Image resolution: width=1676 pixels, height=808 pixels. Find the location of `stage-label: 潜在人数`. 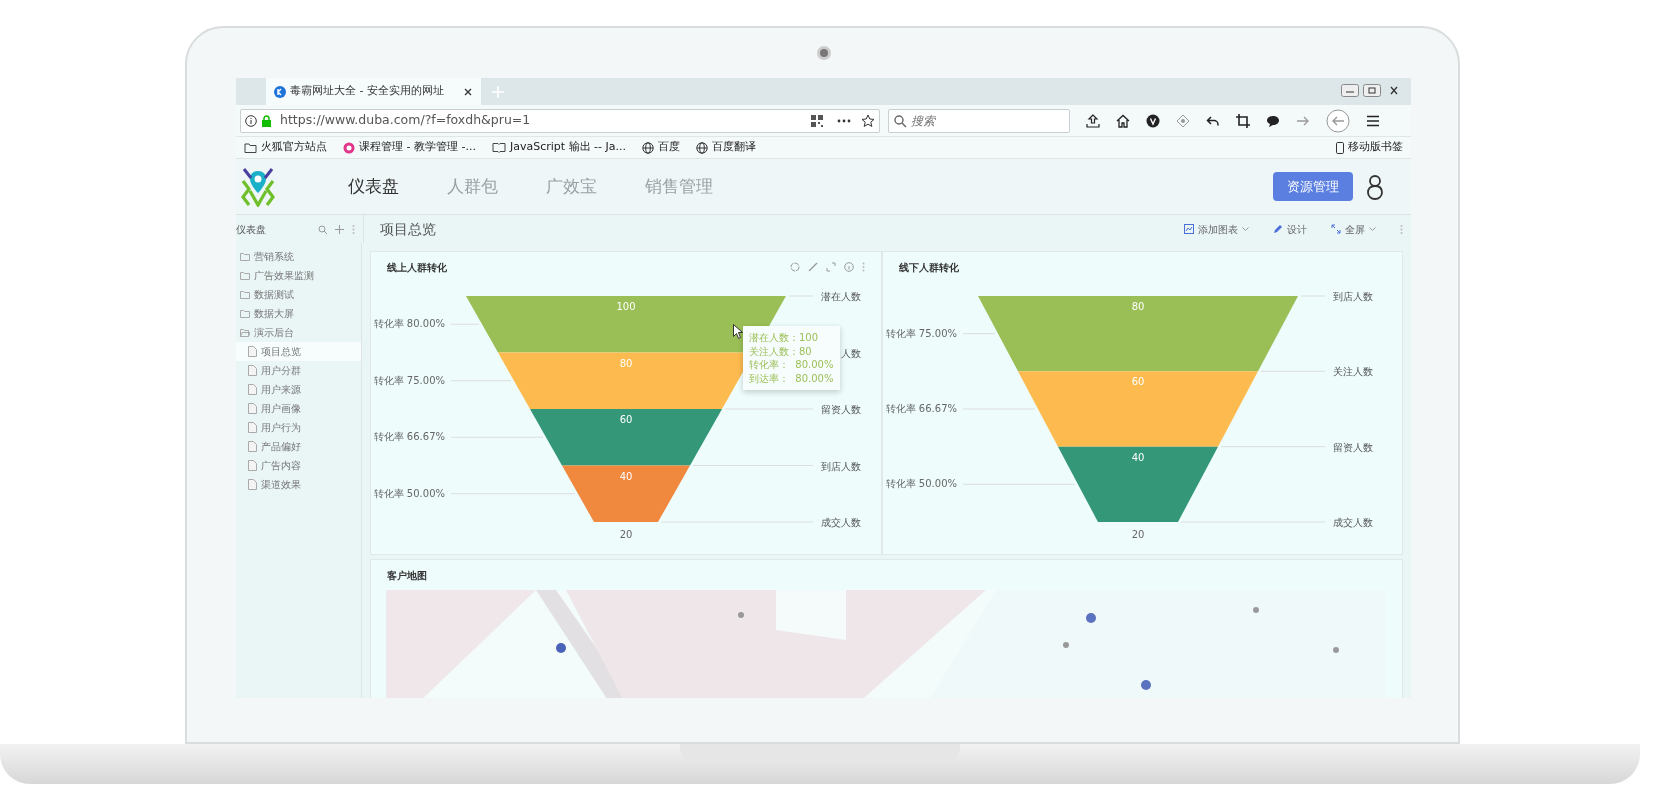

stage-label: 潜在人数 is located at coordinates (841, 296).